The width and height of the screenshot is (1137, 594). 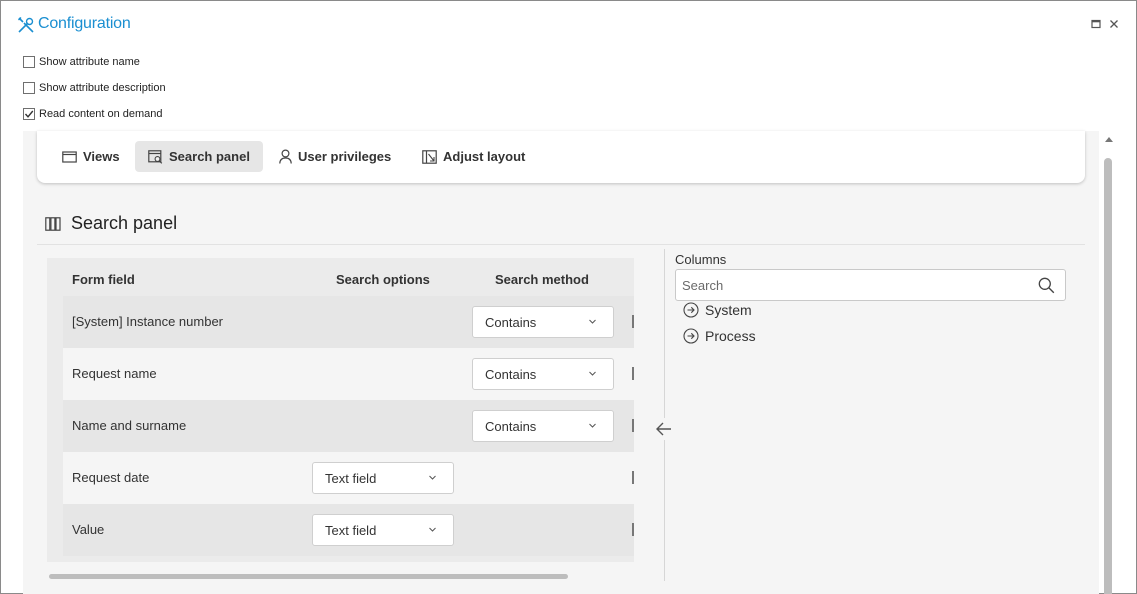 I want to click on table-row: Request date Text field, so click(x=348, y=478).